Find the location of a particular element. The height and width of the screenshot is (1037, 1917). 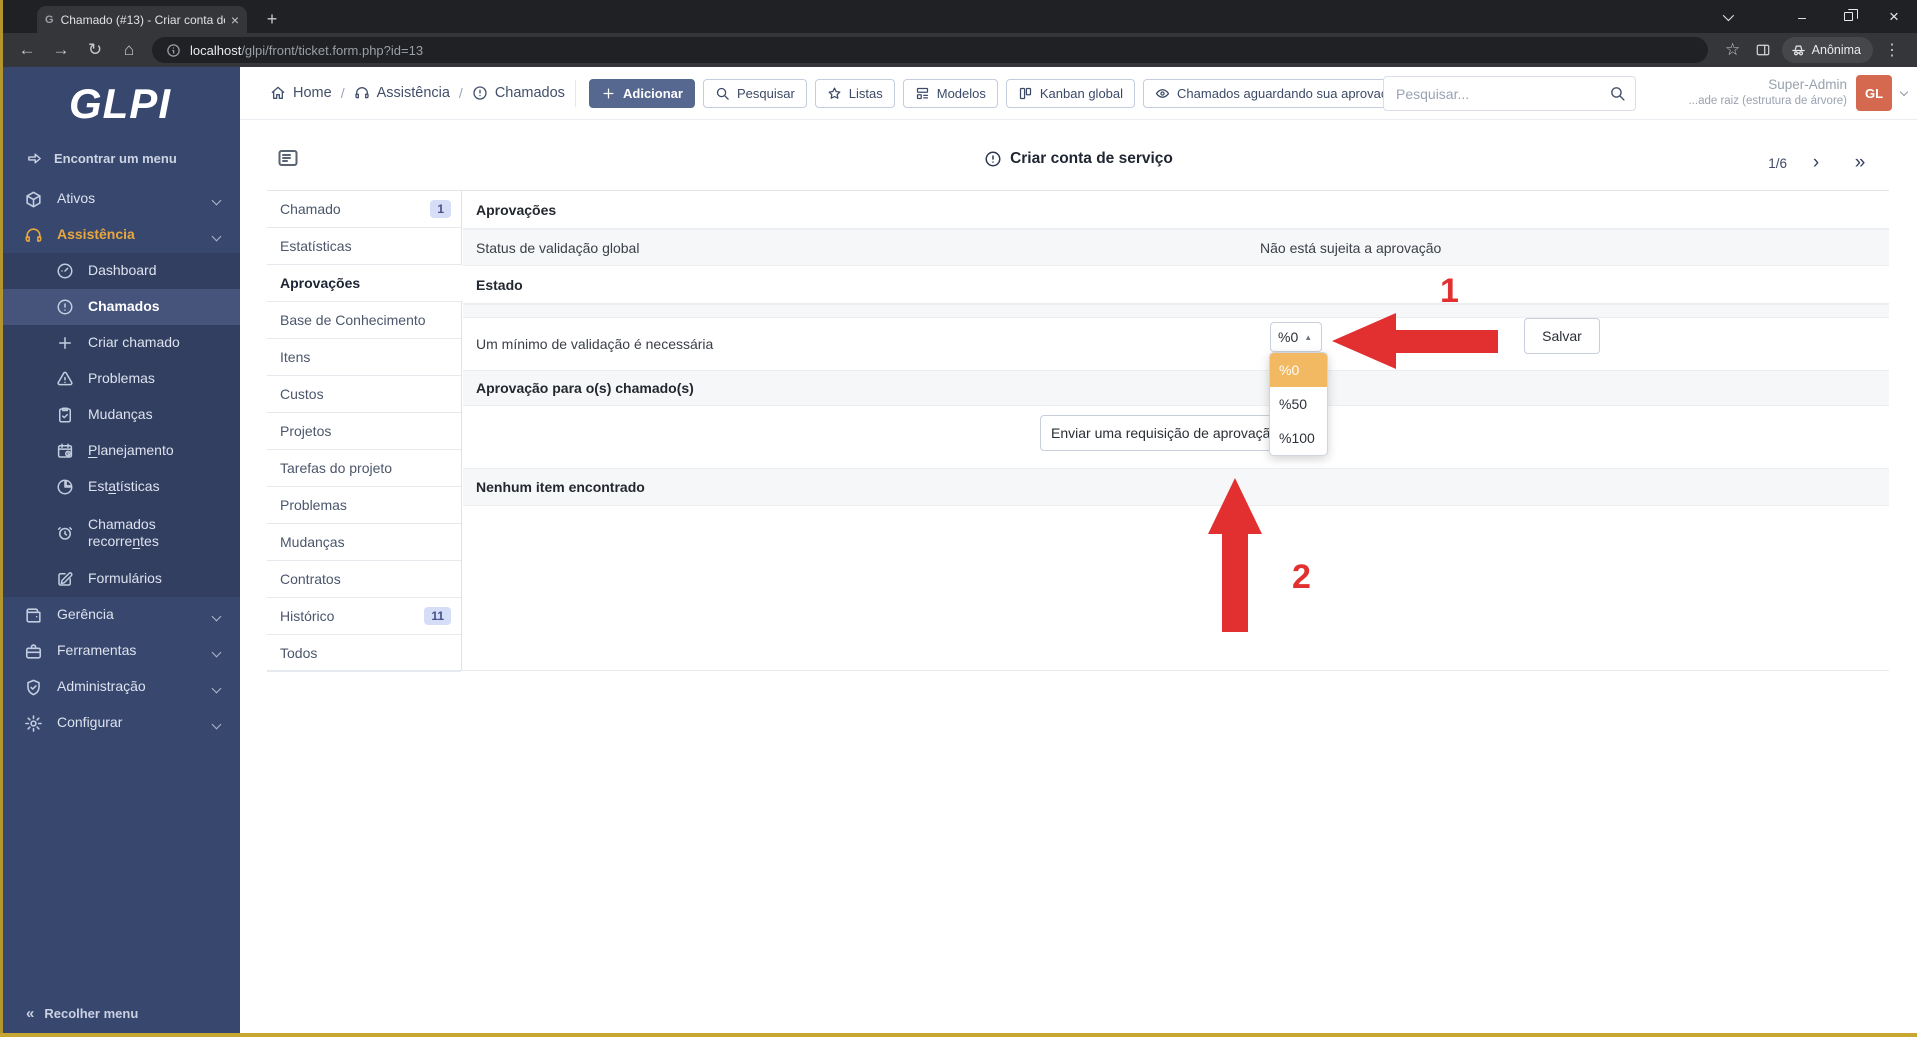

save-button: Salvar is located at coordinates (1562, 336).